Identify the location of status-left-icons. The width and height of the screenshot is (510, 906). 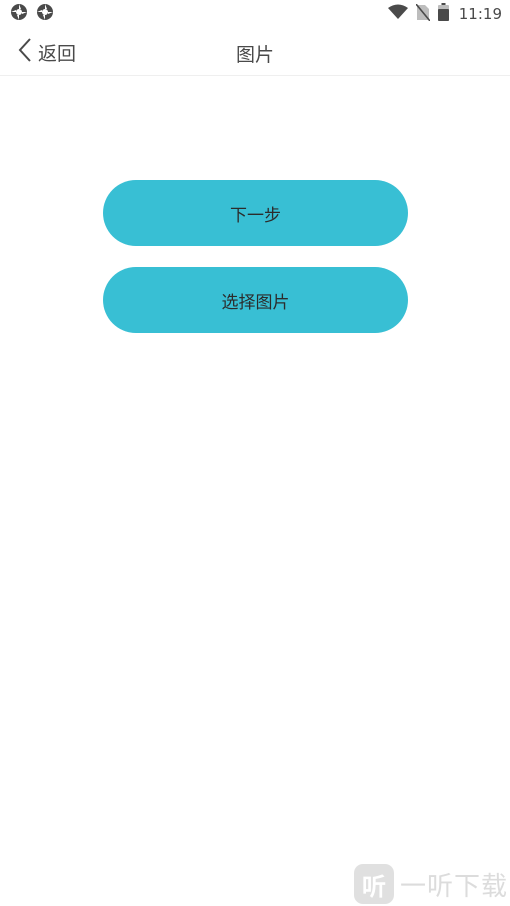
(32, 14).